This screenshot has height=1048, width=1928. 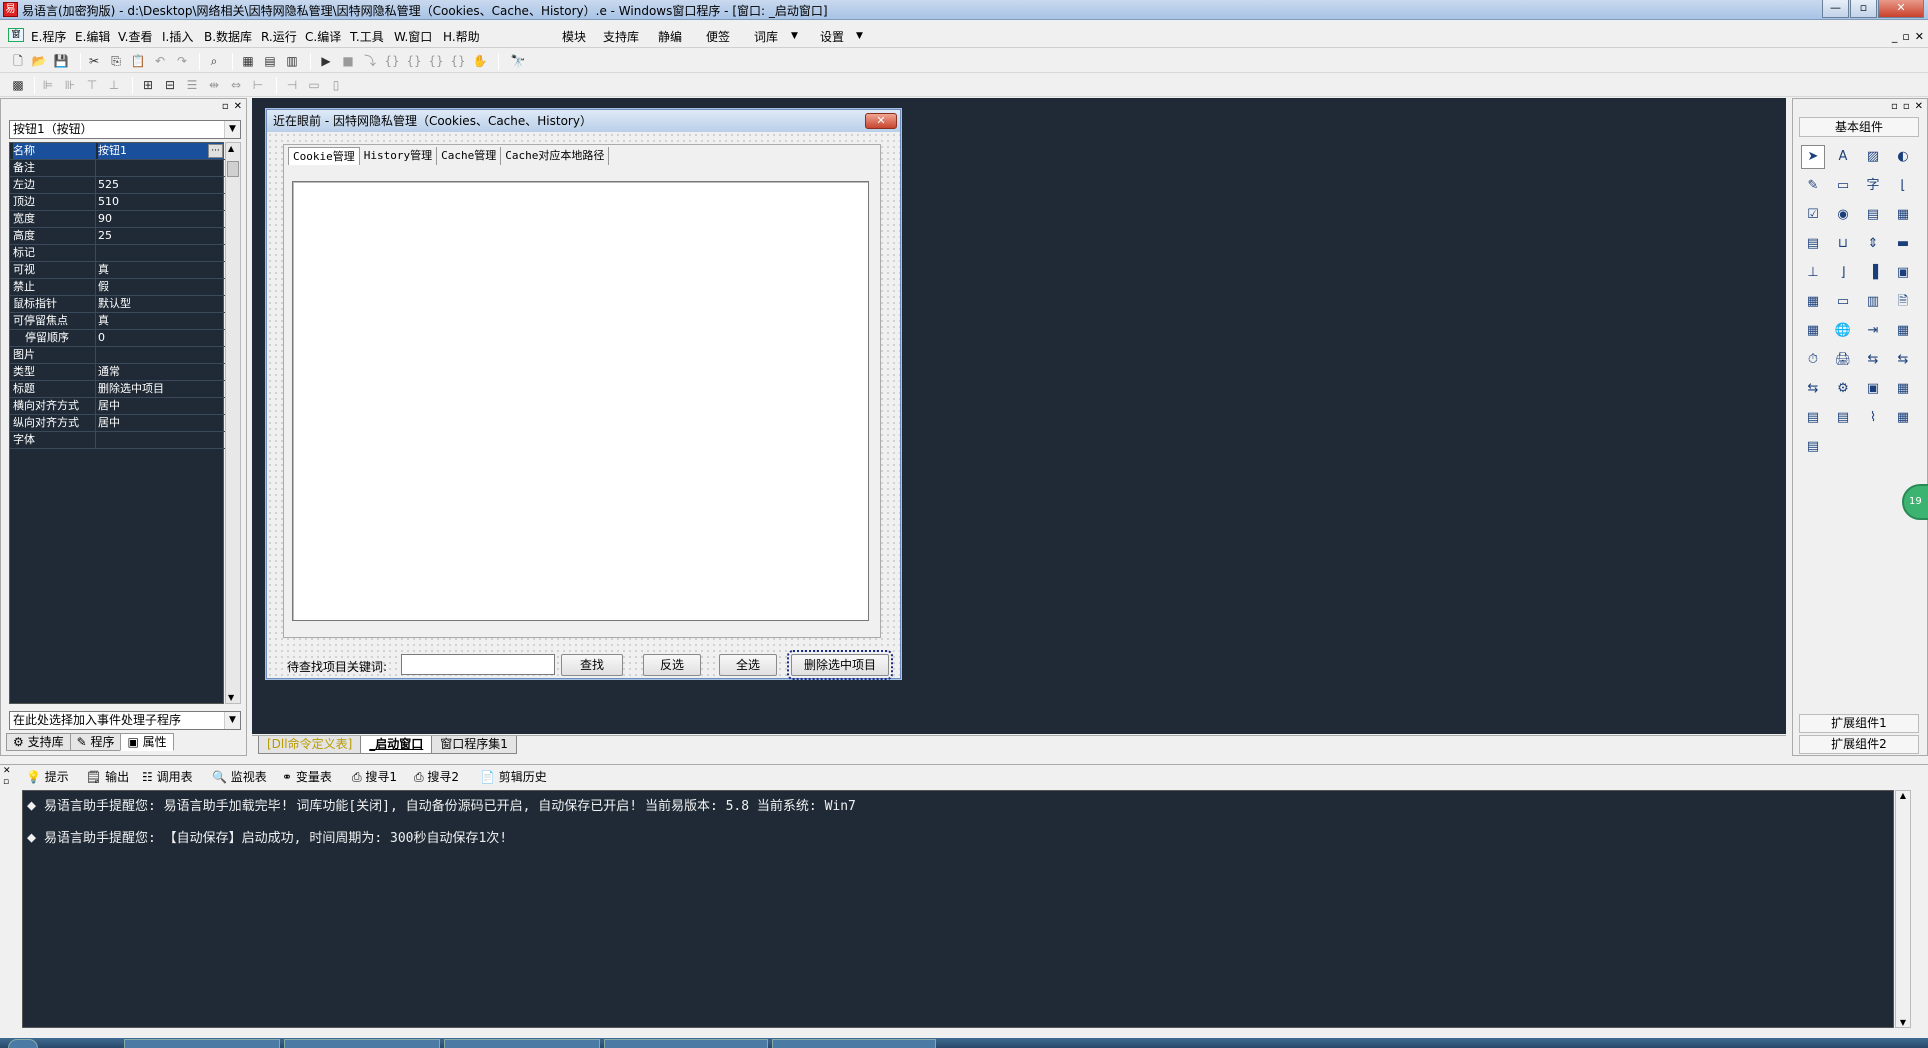 I want to click on menu-settings: 设置, so click(x=832, y=36).